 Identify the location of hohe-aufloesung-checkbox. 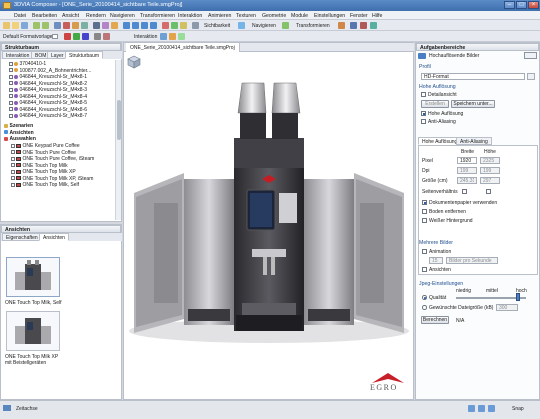
(423, 113).